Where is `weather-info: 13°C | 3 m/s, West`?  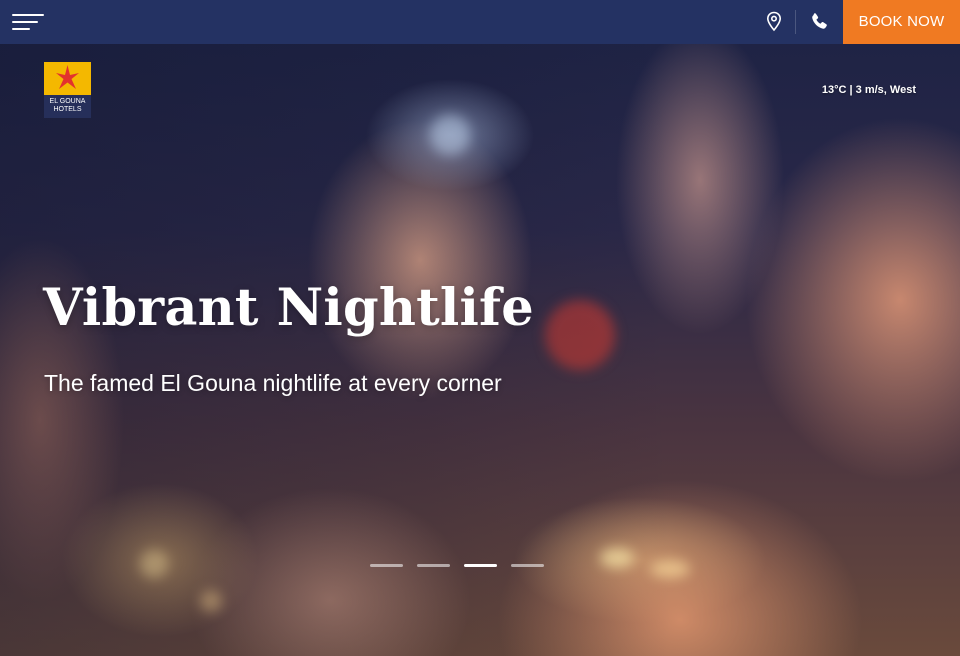
weather-info: 13°C | 3 m/s, West is located at coordinates (868, 90).